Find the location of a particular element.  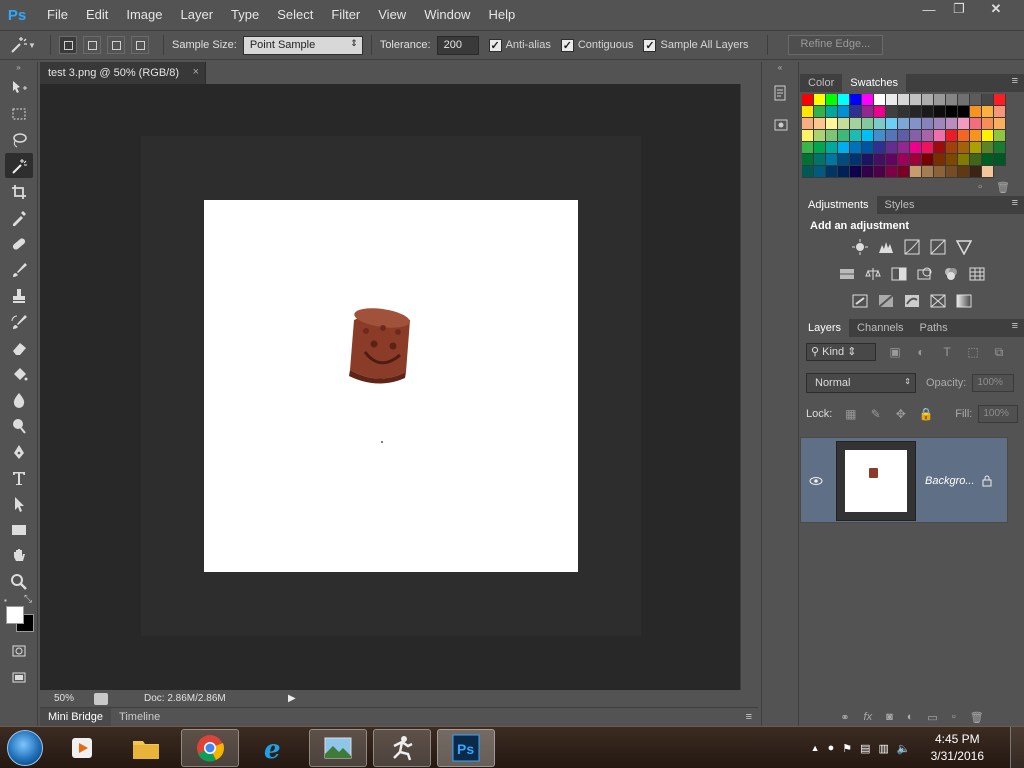

show-hidden-icons-icon: ▲ is located at coordinates (815, 748).